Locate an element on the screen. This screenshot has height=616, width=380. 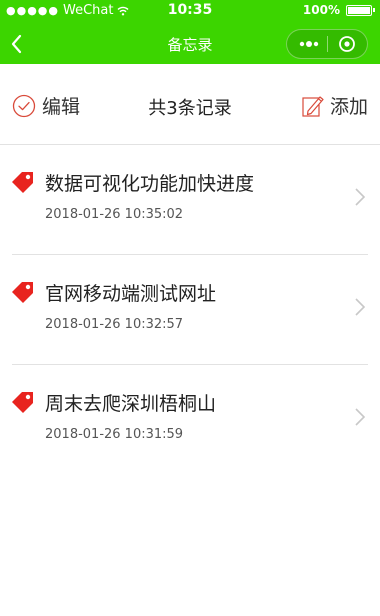
add-button: 添加 is located at coordinates (335, 105).